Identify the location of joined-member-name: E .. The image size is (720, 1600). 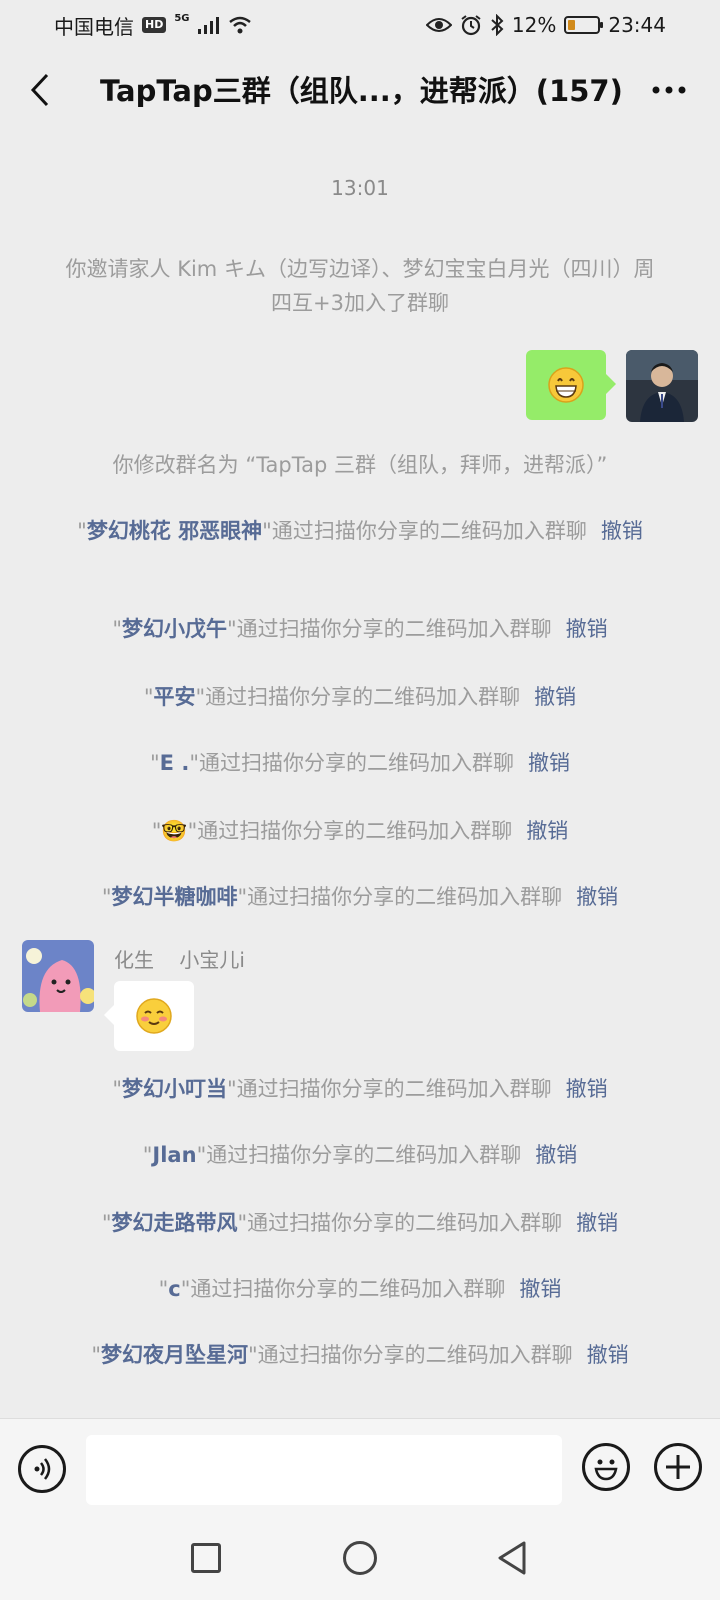
(175, 763).